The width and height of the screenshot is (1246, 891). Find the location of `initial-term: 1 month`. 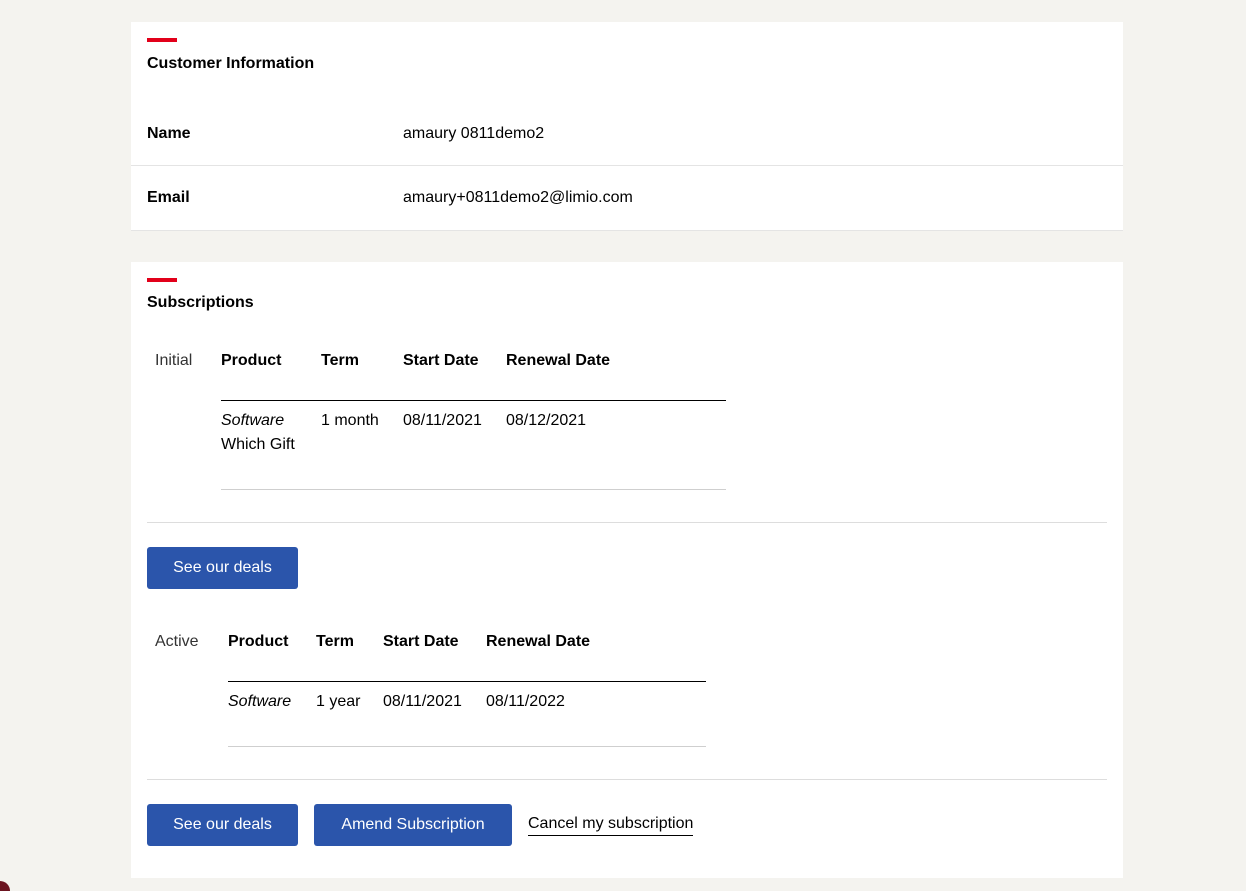

initial-term: 1 month is located at coordinates (350, 420).